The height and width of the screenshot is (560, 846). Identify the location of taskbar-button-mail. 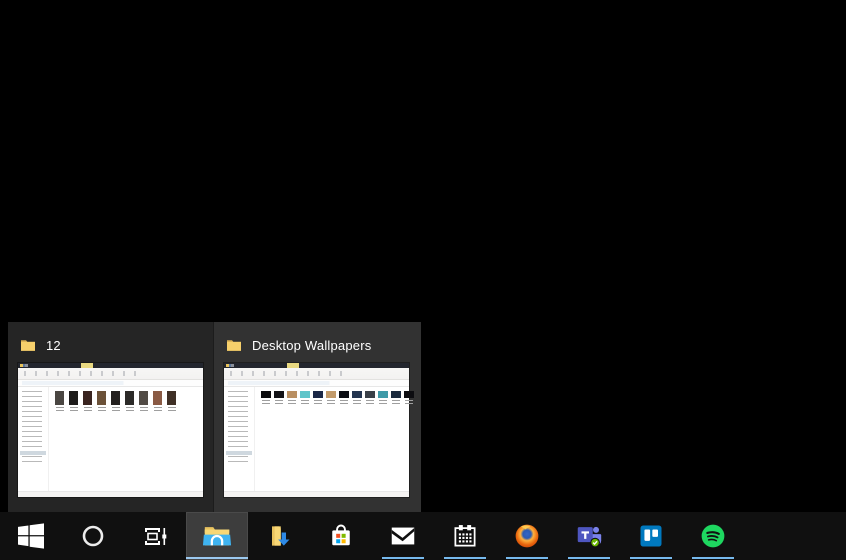
(403, 536).